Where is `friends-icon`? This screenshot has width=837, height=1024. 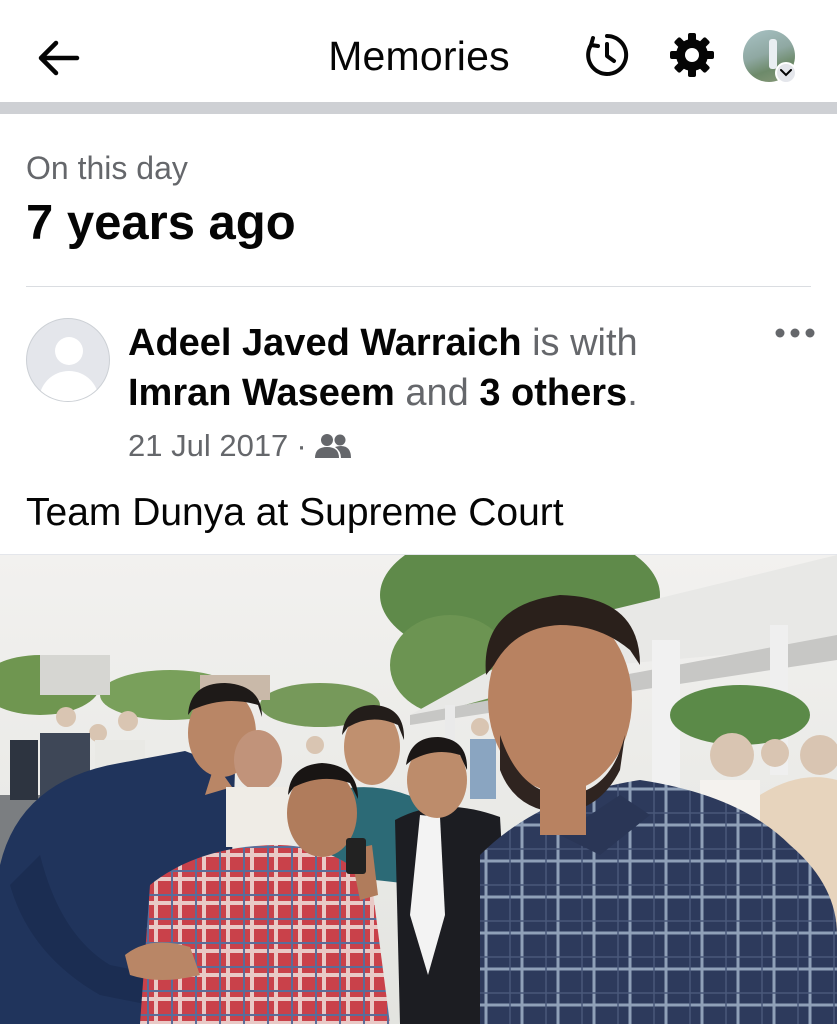
friends-icon is located at coordinates (332, 446).